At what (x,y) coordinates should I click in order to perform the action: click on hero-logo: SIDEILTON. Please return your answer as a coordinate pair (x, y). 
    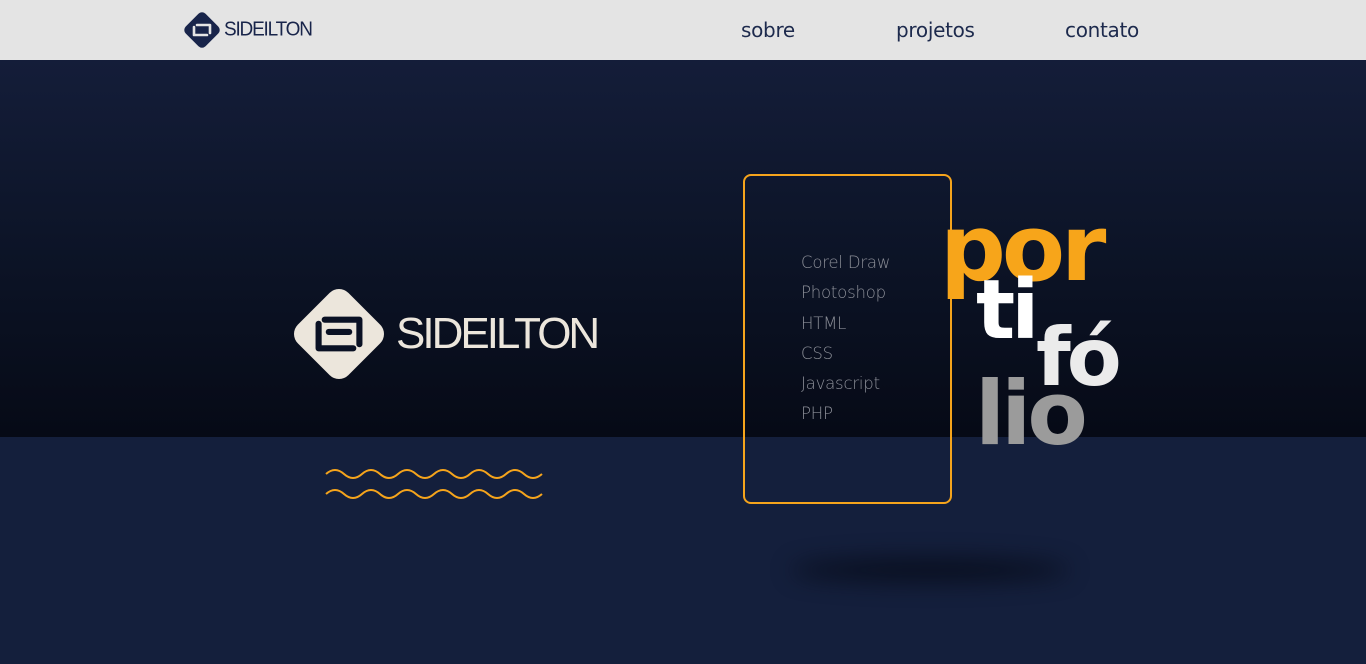
    Looking at the image, I should click on (444, 334).